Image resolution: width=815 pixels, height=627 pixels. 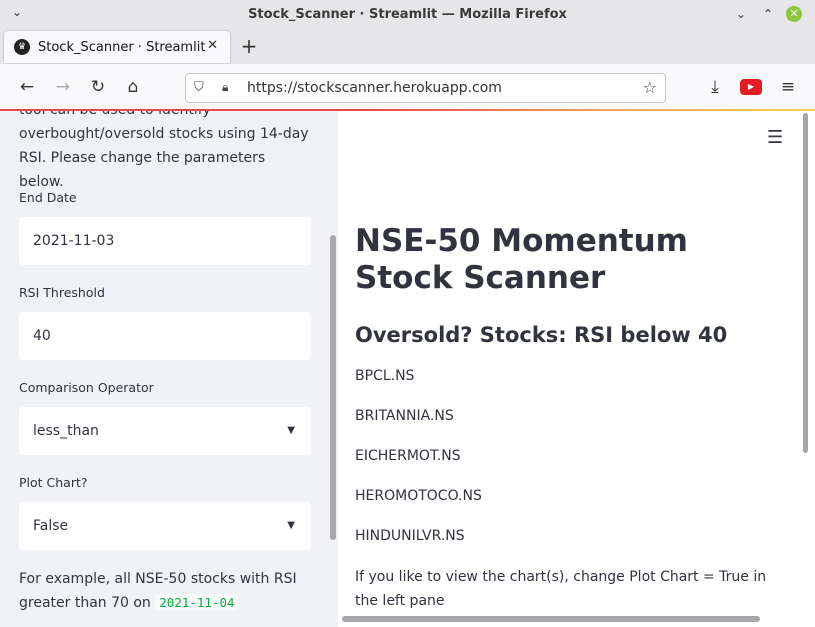 What do you see at coordinates (794, 14) in the screenshot?
I see `close-window-icon: ✕` at bounding box center [794, 14].